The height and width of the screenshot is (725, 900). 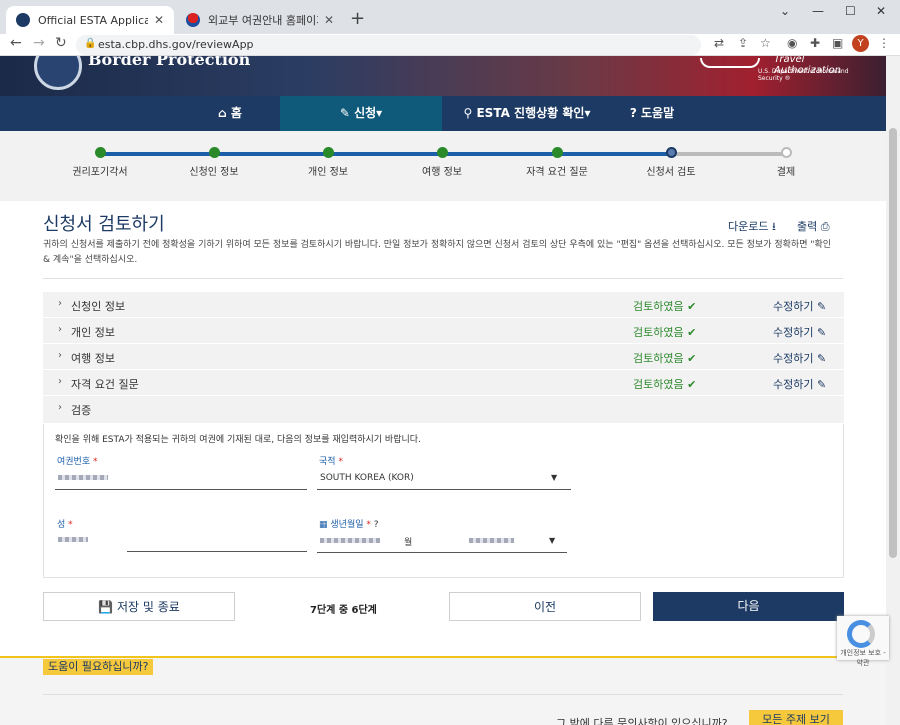 What do you see at coordinates (98, 667) in the screenshot?
I see `help-badge: 도움이 필요하십니까?` at bounding box center [98, 667].